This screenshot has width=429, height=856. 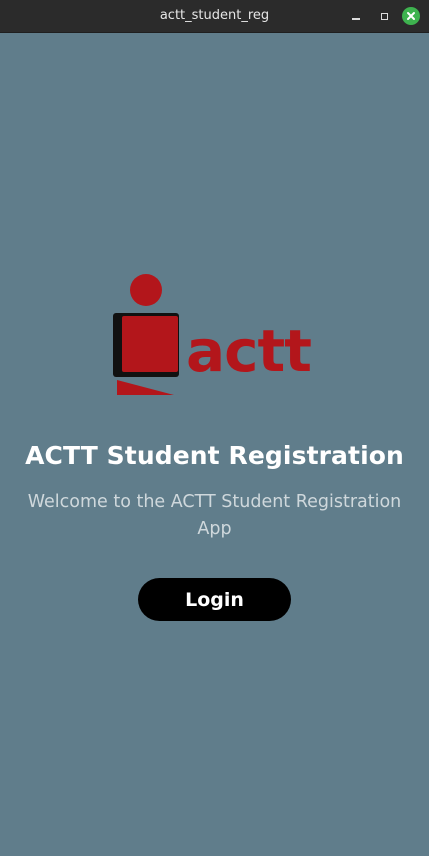 What do you see at coordinates (356, 16) in the screenshot?
I see `minimize-button` at bounding box center [356, 16].